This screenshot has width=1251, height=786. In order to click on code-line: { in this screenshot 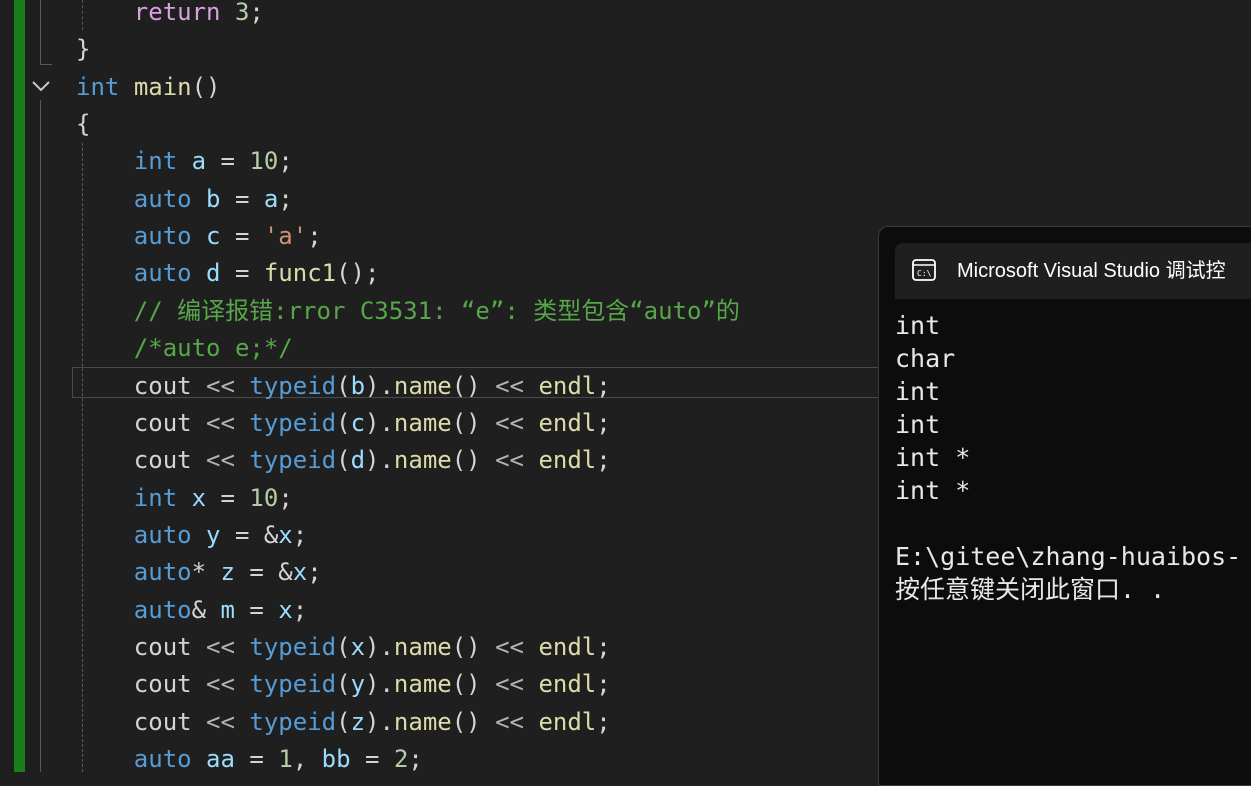, I will do `click(83, 124)`.